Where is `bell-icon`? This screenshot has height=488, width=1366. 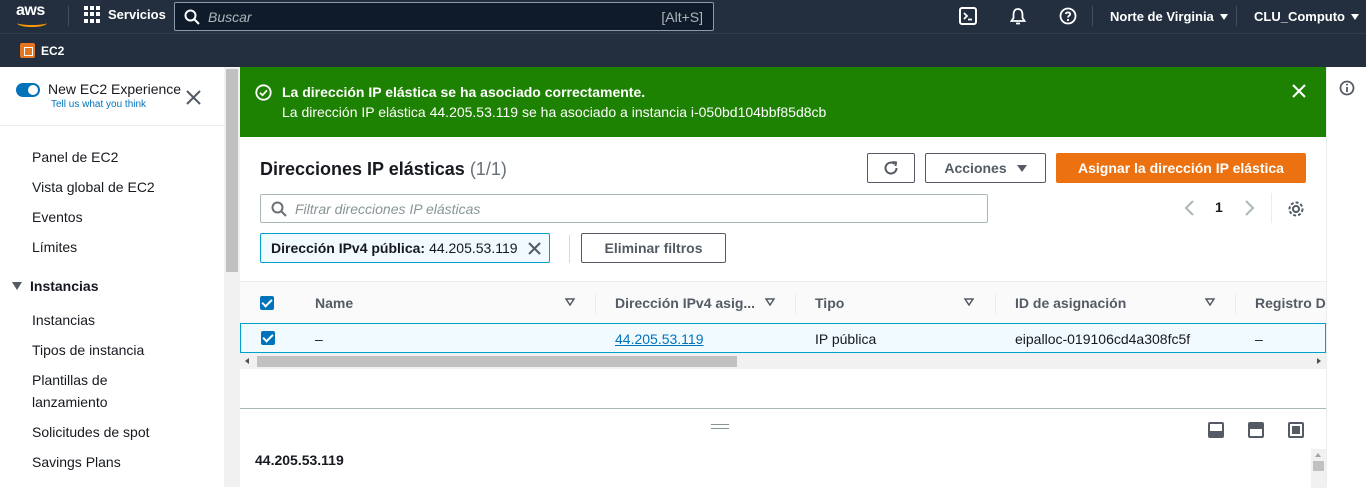 bell-icon is located at coordinates (1018, 16).